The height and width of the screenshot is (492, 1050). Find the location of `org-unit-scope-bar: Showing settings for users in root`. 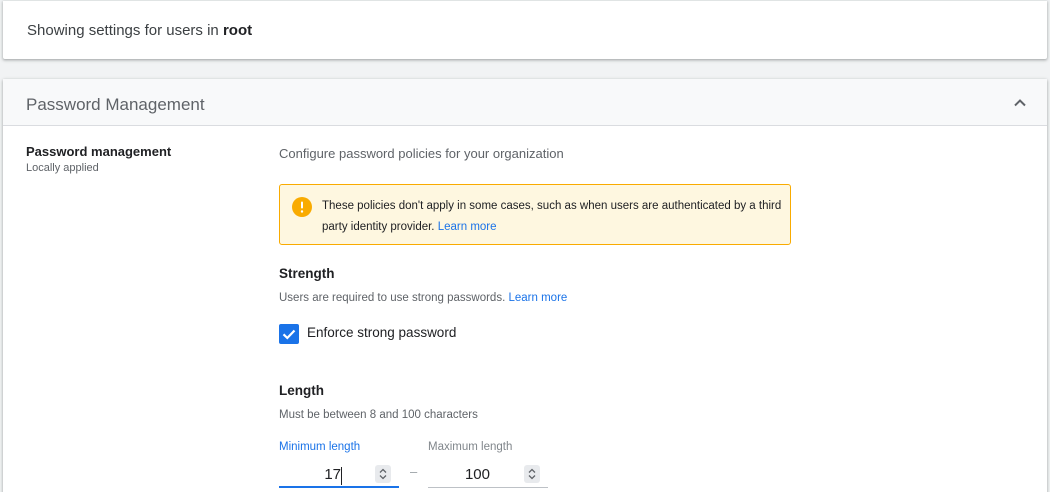

org-unit-scope-bar: Showing settings for users in root is located at coordinates (525, 30).